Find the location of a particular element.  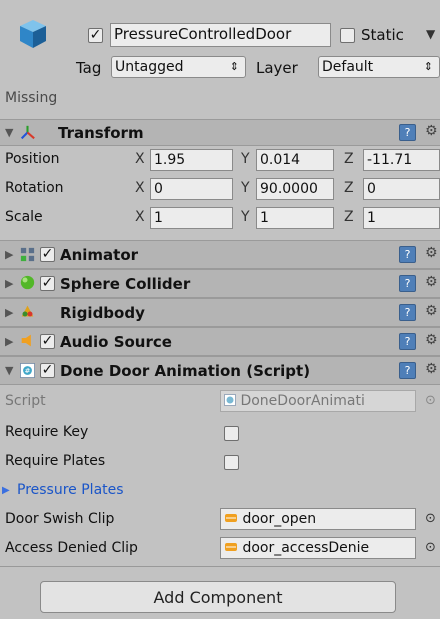

transform-title: Transform is located at coordinates (101, 133).